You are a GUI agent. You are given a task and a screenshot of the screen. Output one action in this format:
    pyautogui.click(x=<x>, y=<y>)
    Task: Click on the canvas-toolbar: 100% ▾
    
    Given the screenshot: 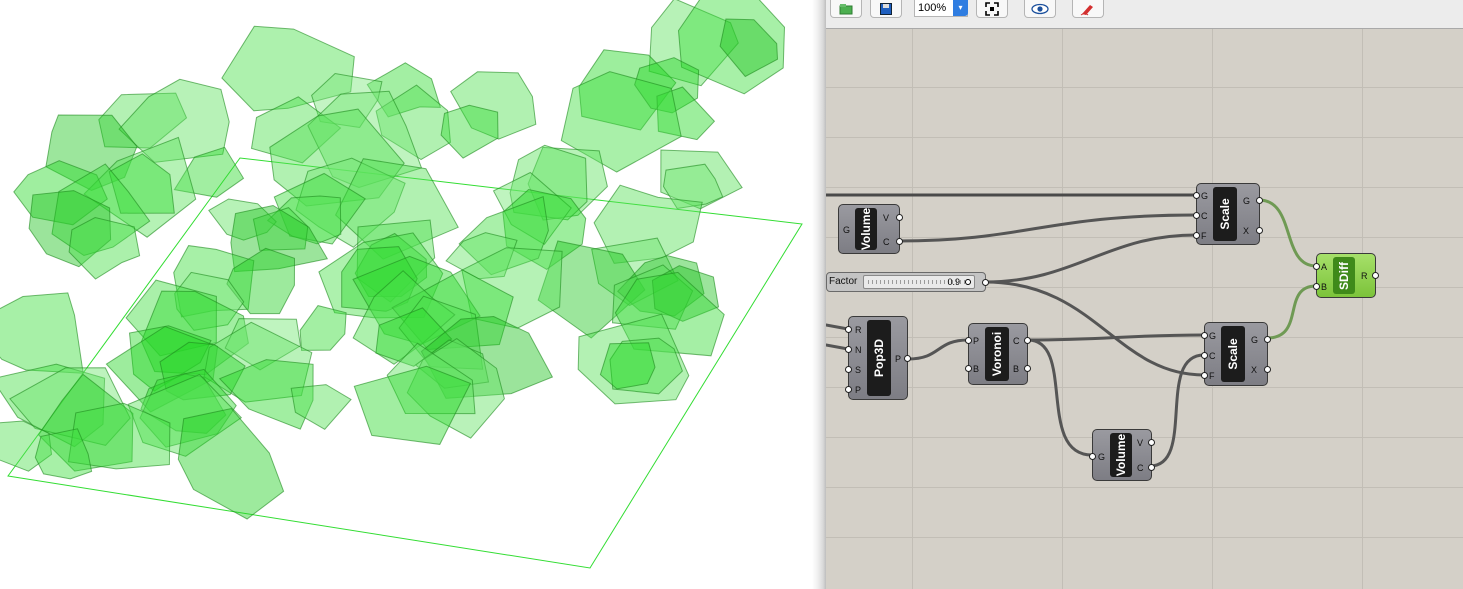 What is the action you would take?
    pyautogui.click(x=1144, y=14)
    